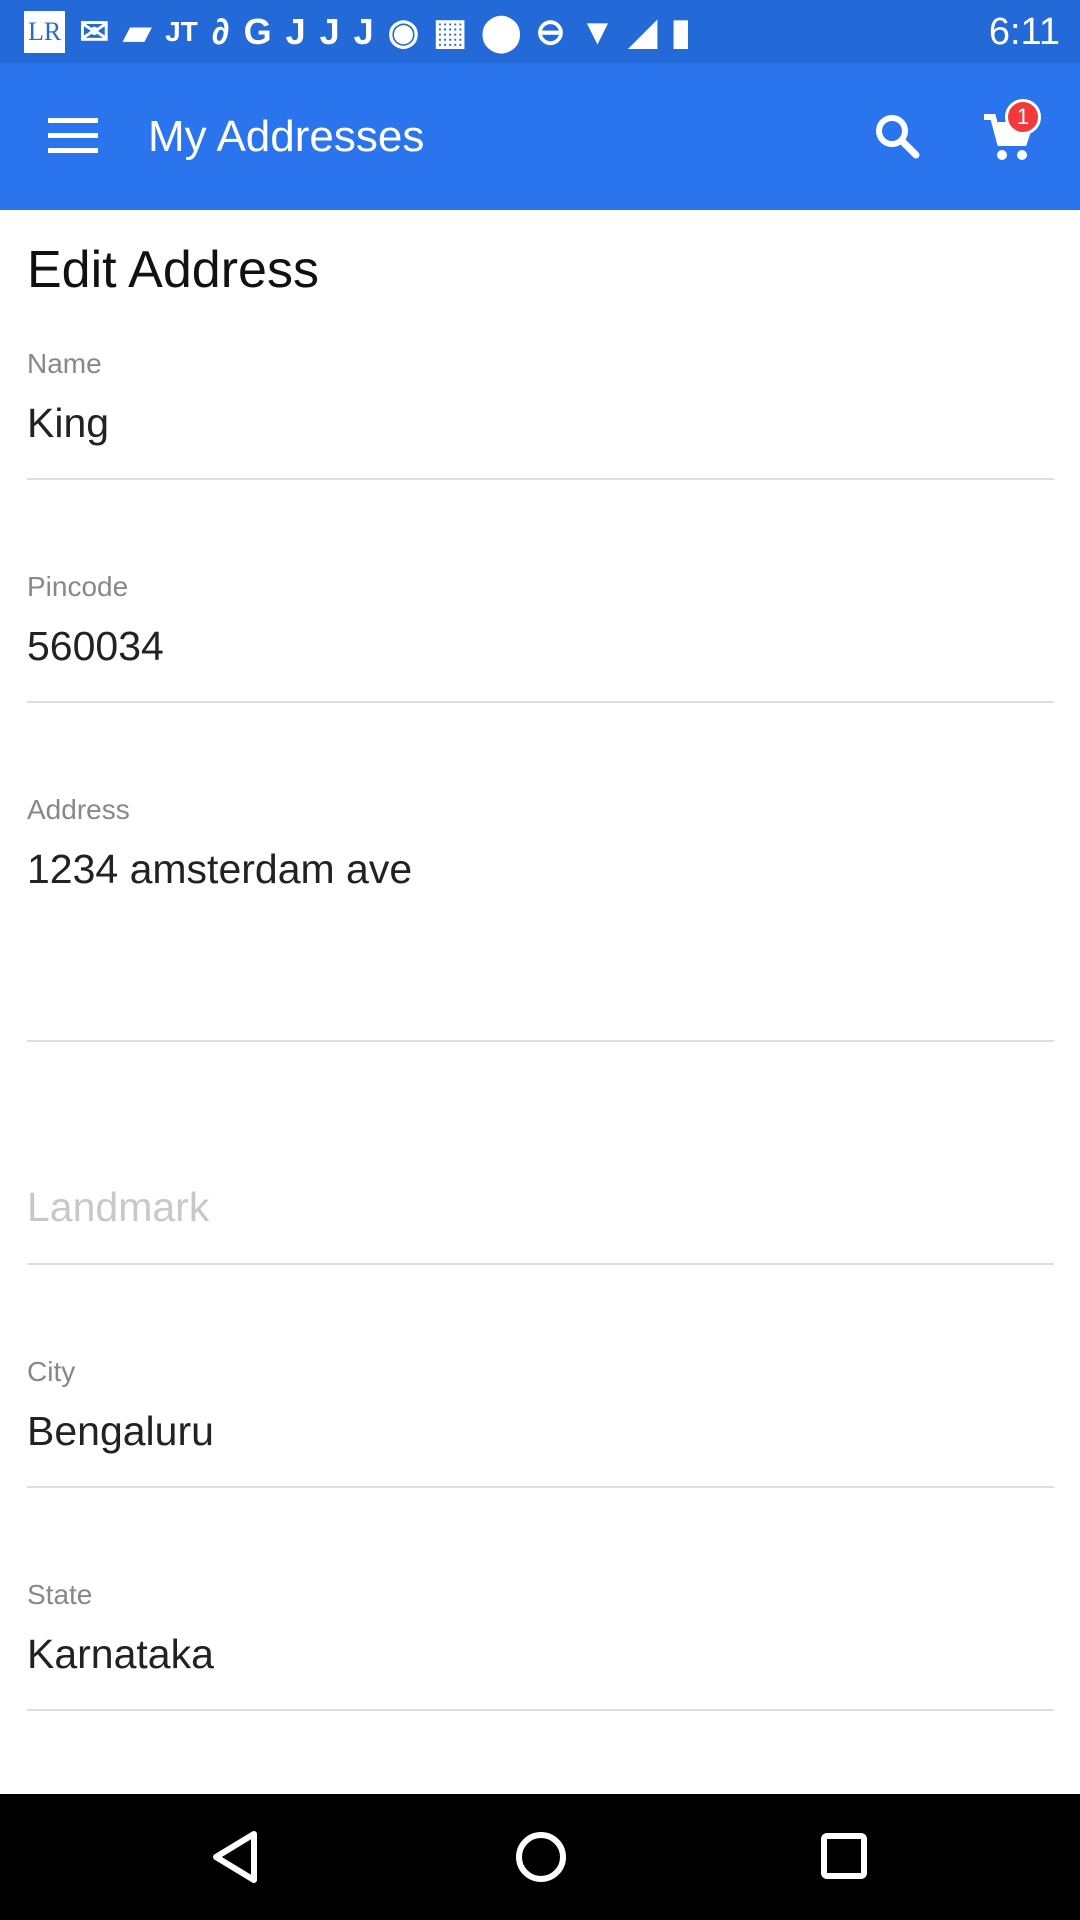  I want to click on name-label: Name, so click(64, 363).